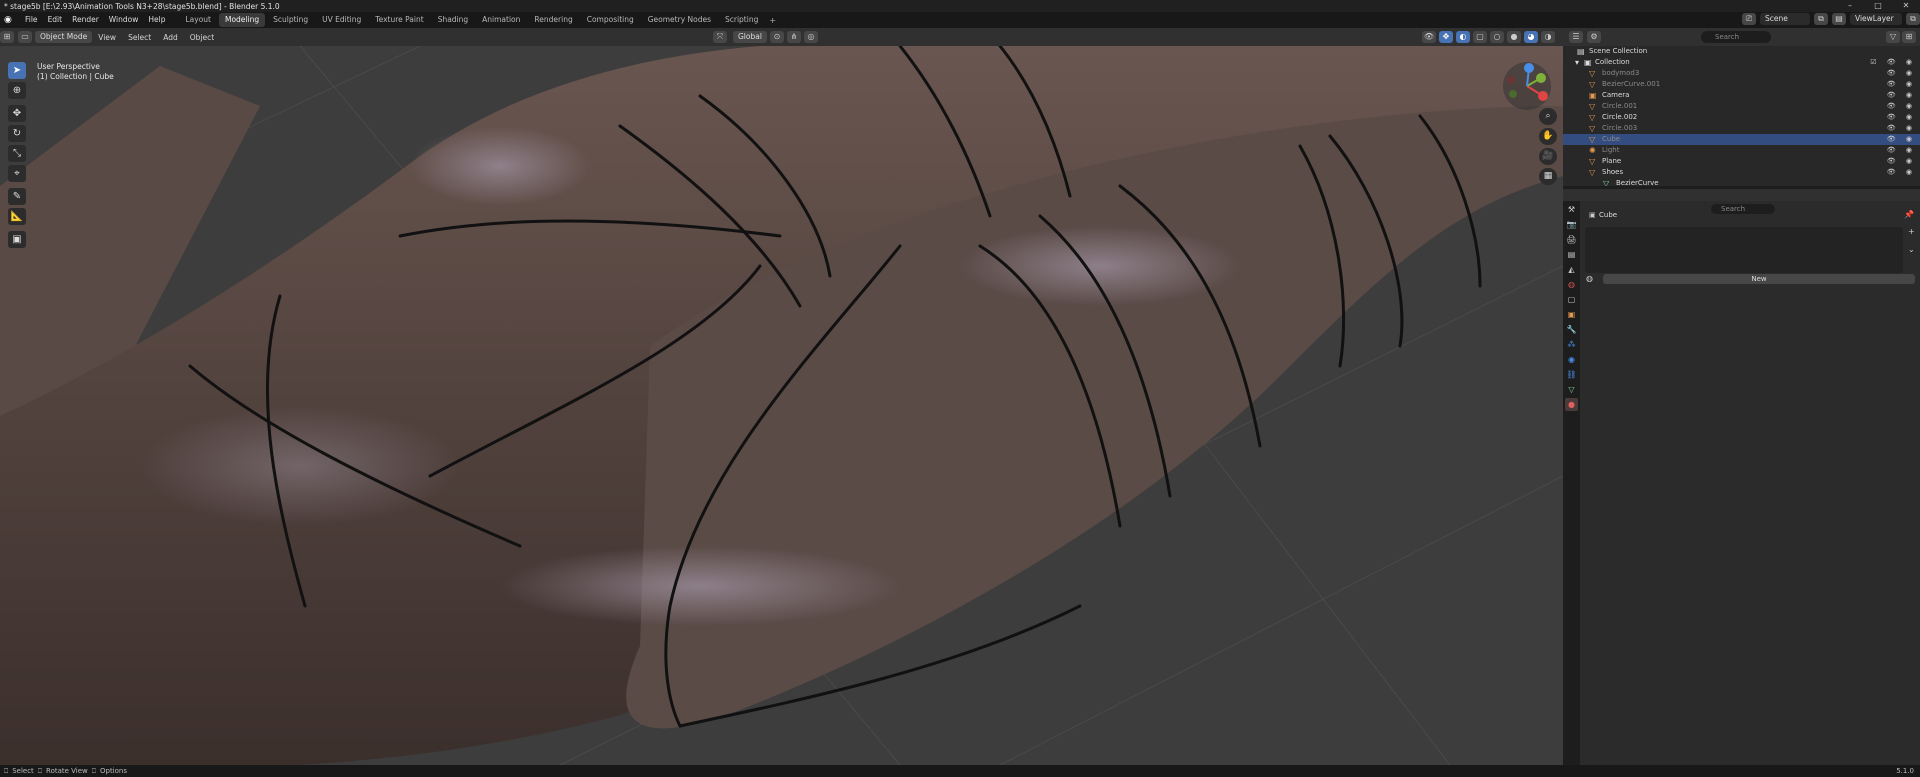 This screenshot has width=1920, height=777. What do you see at coordinates (7, 37) in the screenshot?
I see `editor-type-icon: ⊞` at bounding box center [7, 37].